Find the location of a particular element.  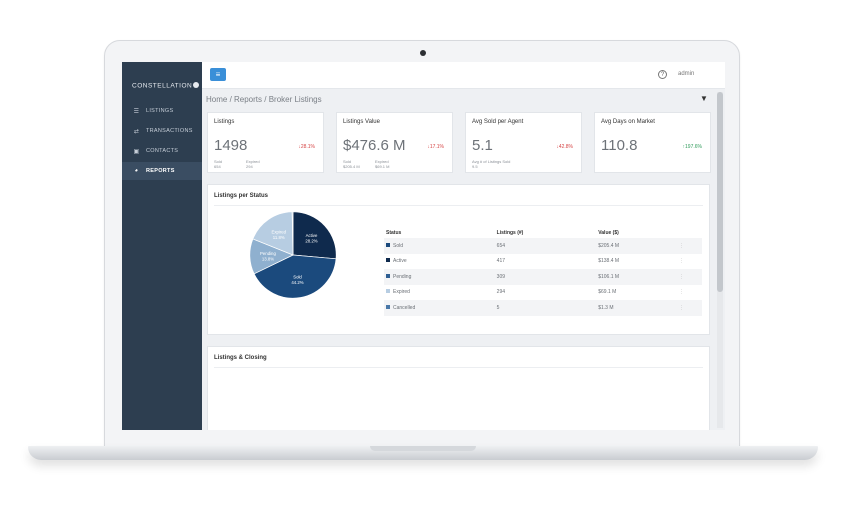

pie-label: Expired is located at coordinates (278, 231).